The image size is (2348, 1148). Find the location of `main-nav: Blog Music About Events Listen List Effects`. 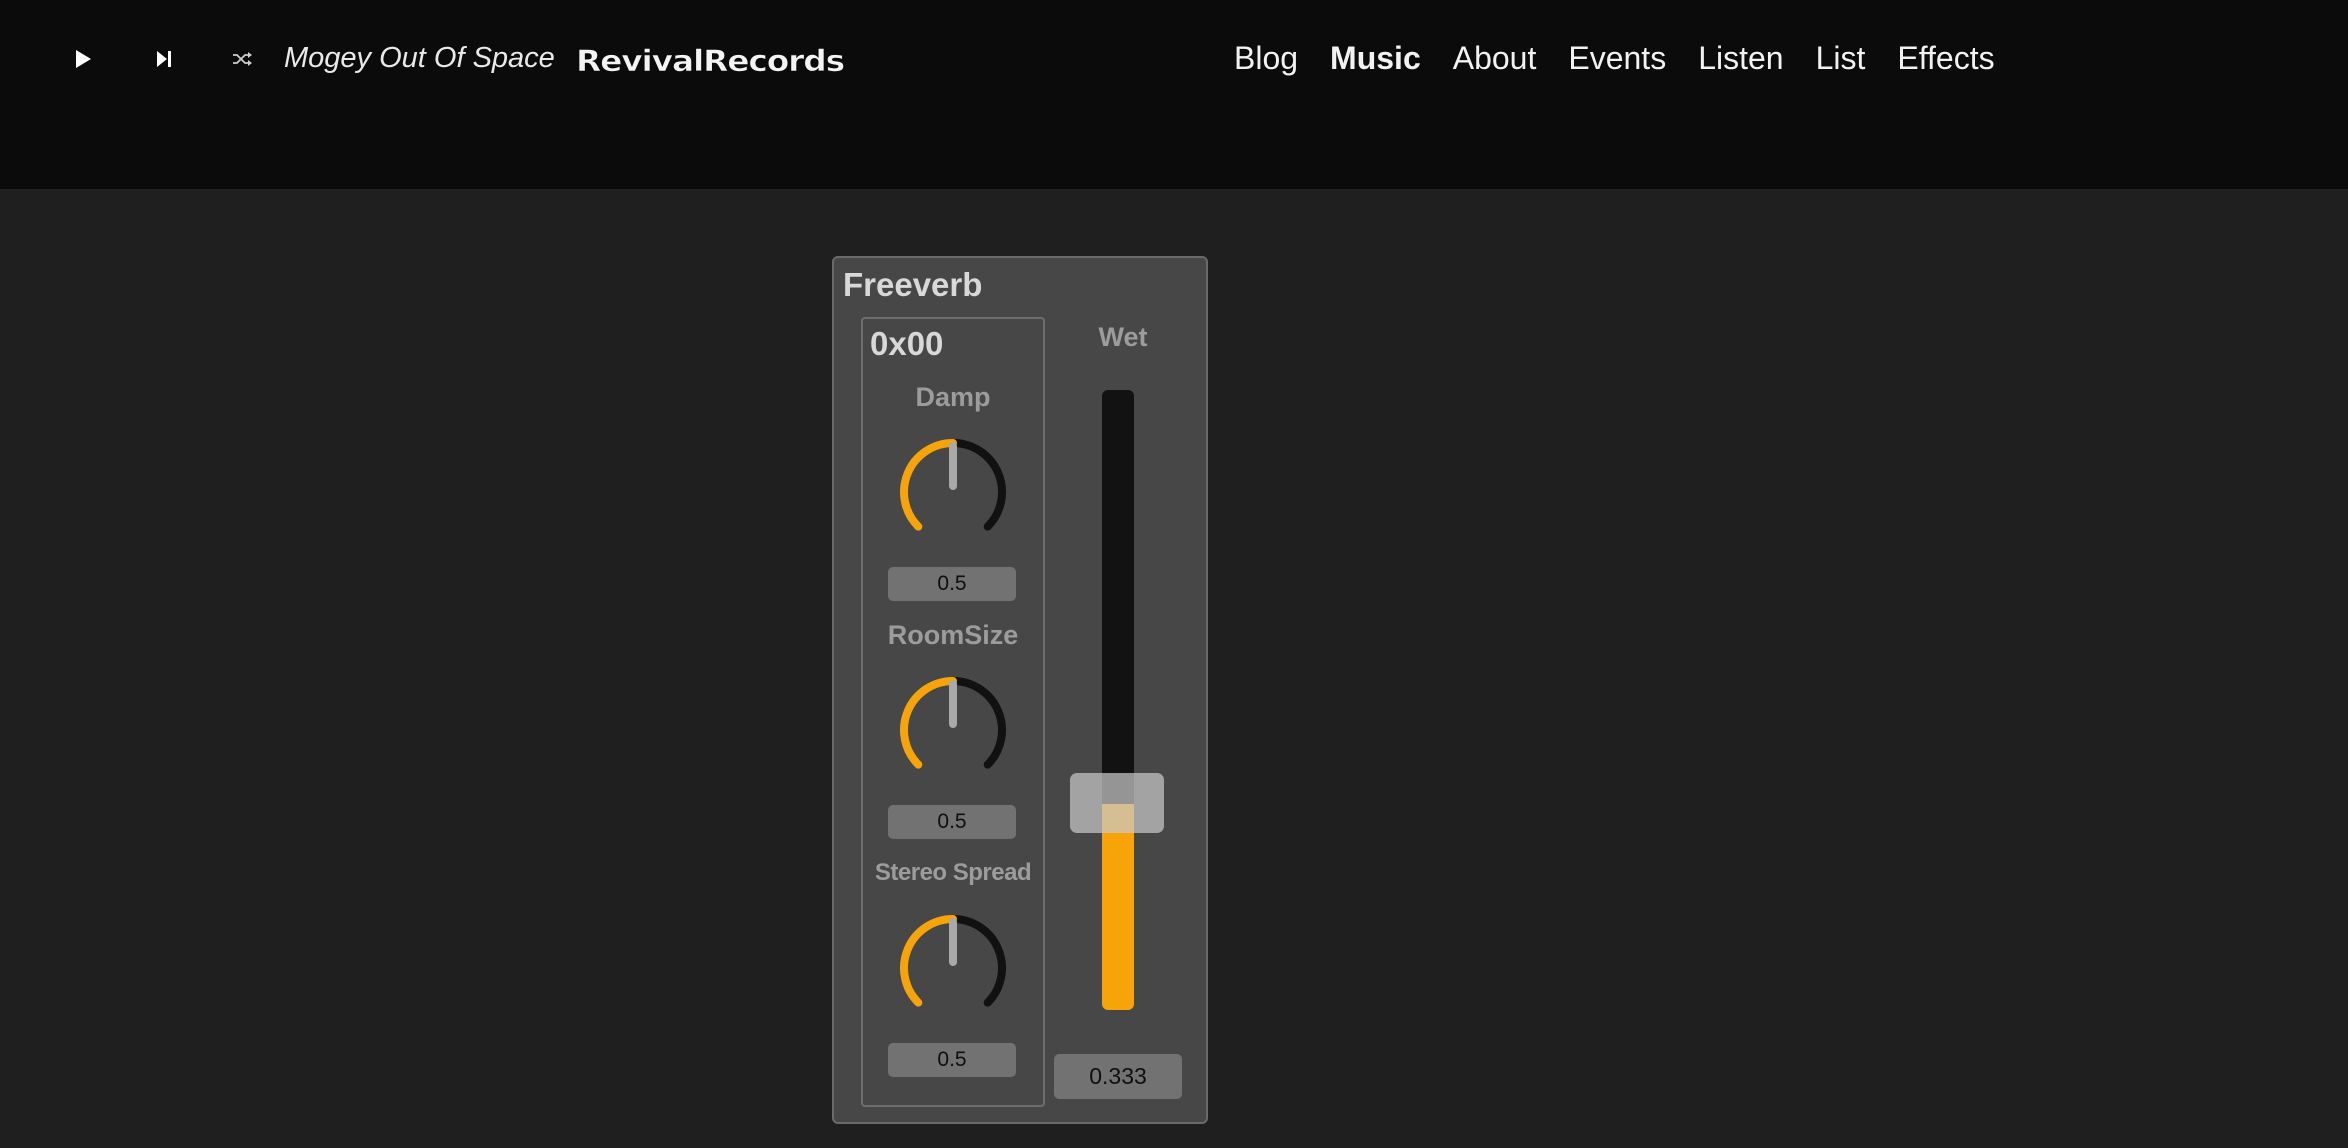

main-nav: Blog Music About Events Listen List Effects is located at coordinates (1630, 58).